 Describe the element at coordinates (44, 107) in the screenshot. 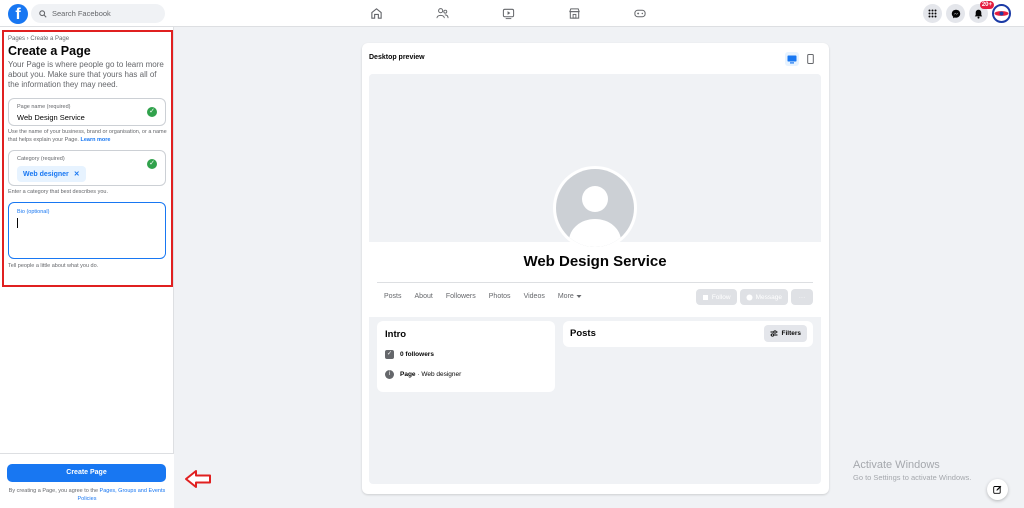

I see `page-name-label: Page name (required)` at that location.